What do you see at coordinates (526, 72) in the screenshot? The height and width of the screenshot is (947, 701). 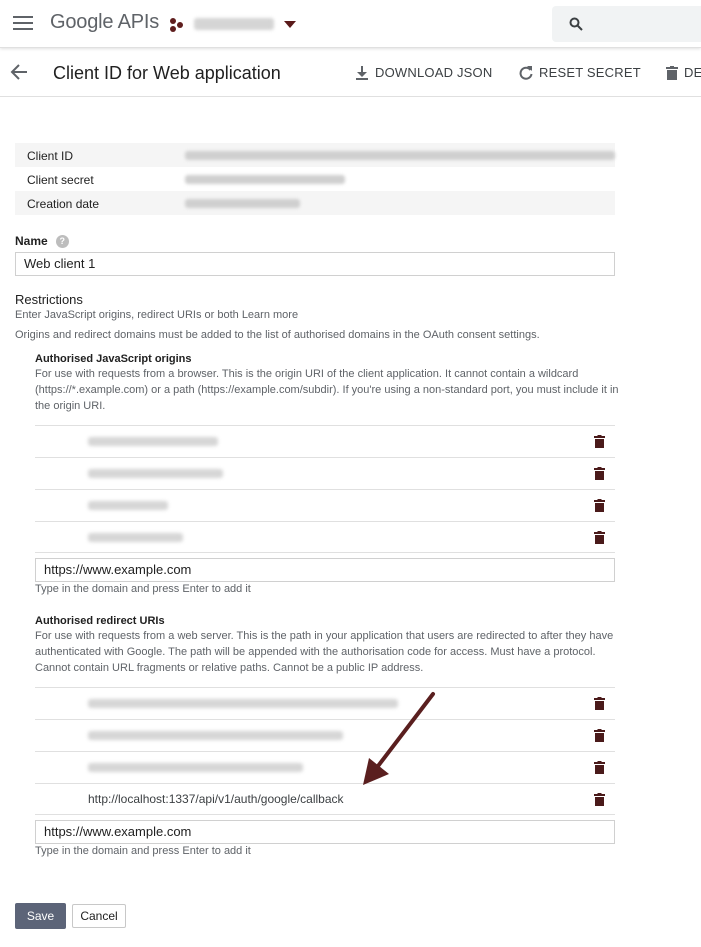 I see `refresh-icon` at bounding box center [526, 72].